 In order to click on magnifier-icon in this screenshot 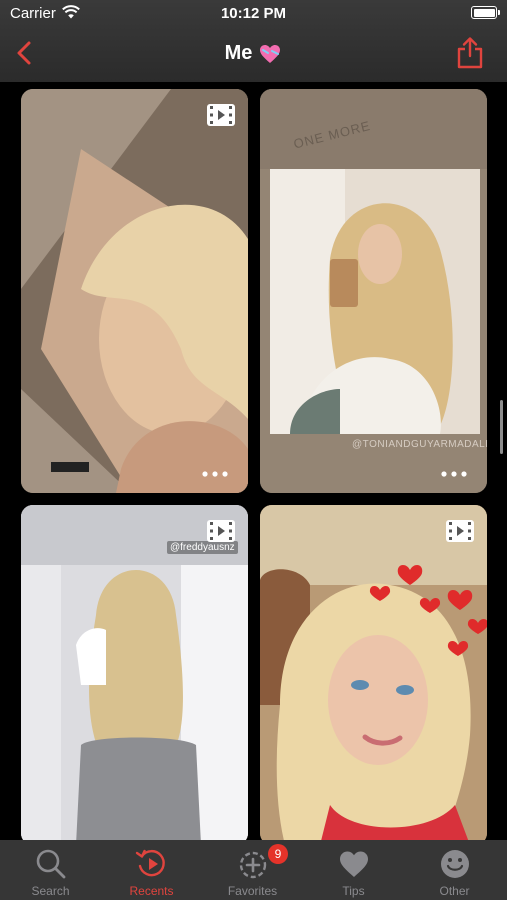, I will do `click(51, 864)`.